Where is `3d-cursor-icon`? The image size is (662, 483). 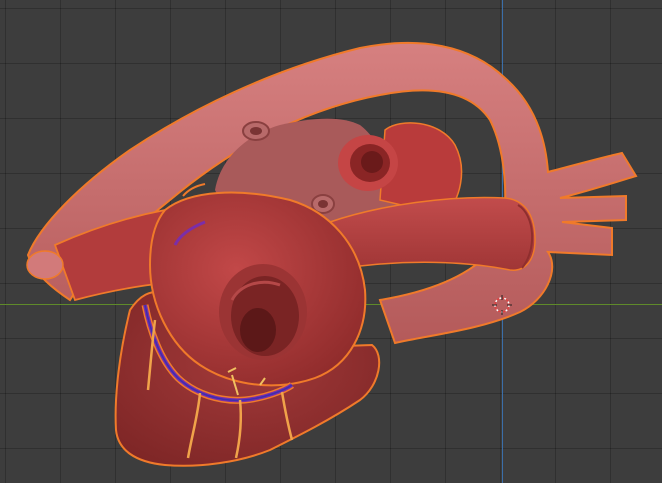 3d-cursor-icon is located at coordinates (502, 305).